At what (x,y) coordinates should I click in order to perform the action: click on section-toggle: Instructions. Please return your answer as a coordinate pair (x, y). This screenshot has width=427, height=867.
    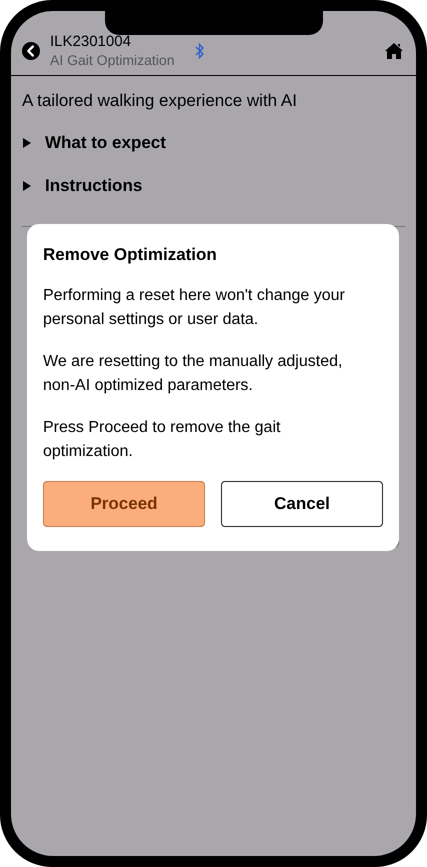
    Looking at the image, I should click on (213, 187).